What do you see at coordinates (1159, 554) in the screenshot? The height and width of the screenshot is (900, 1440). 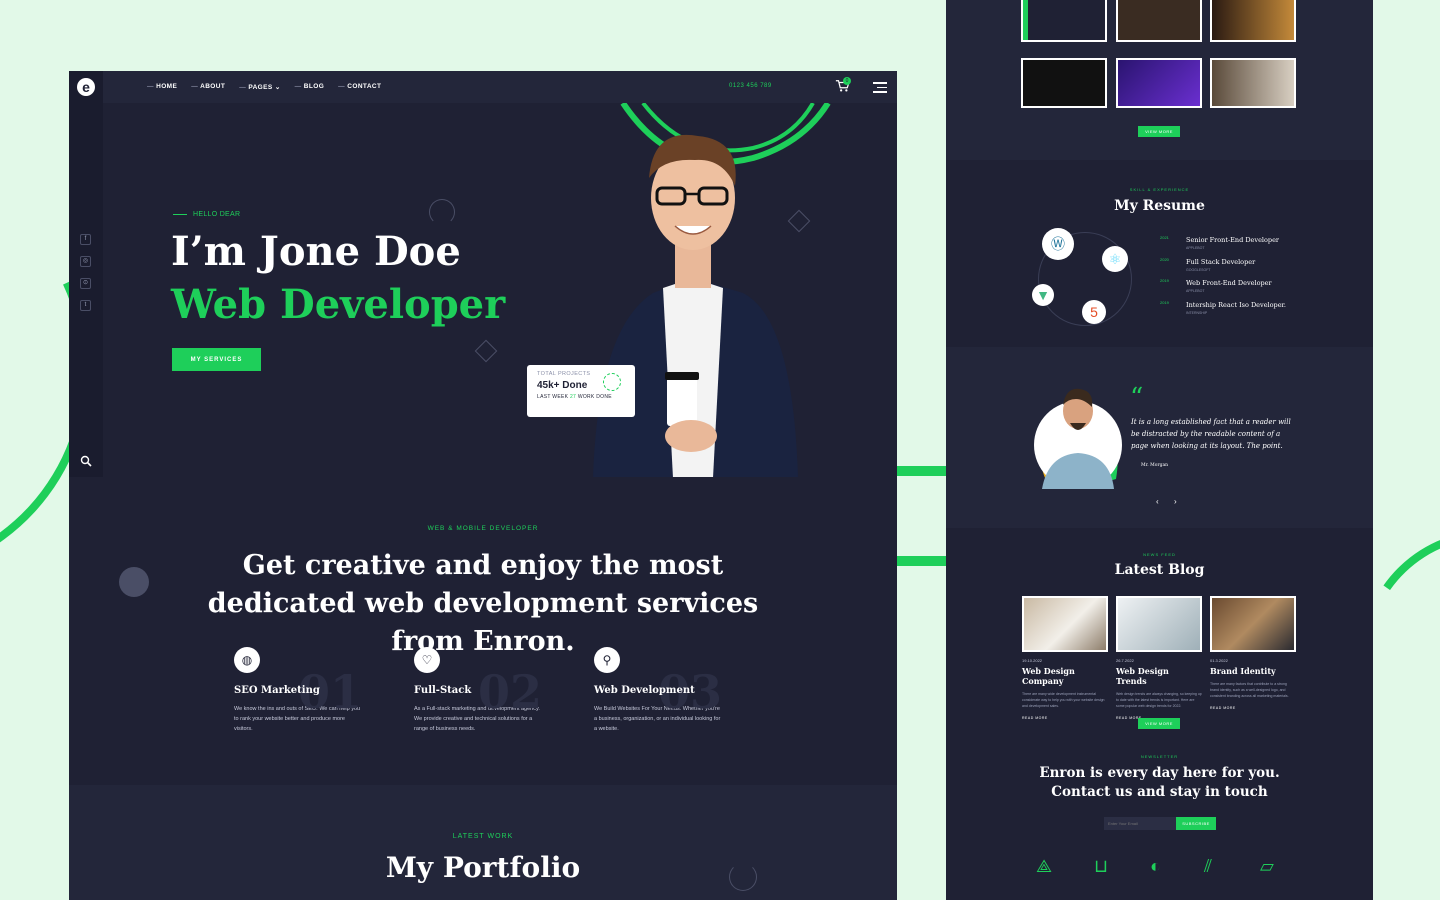 I see `blog-tag: NEWS FEED` at bounding box center [1159, 554].